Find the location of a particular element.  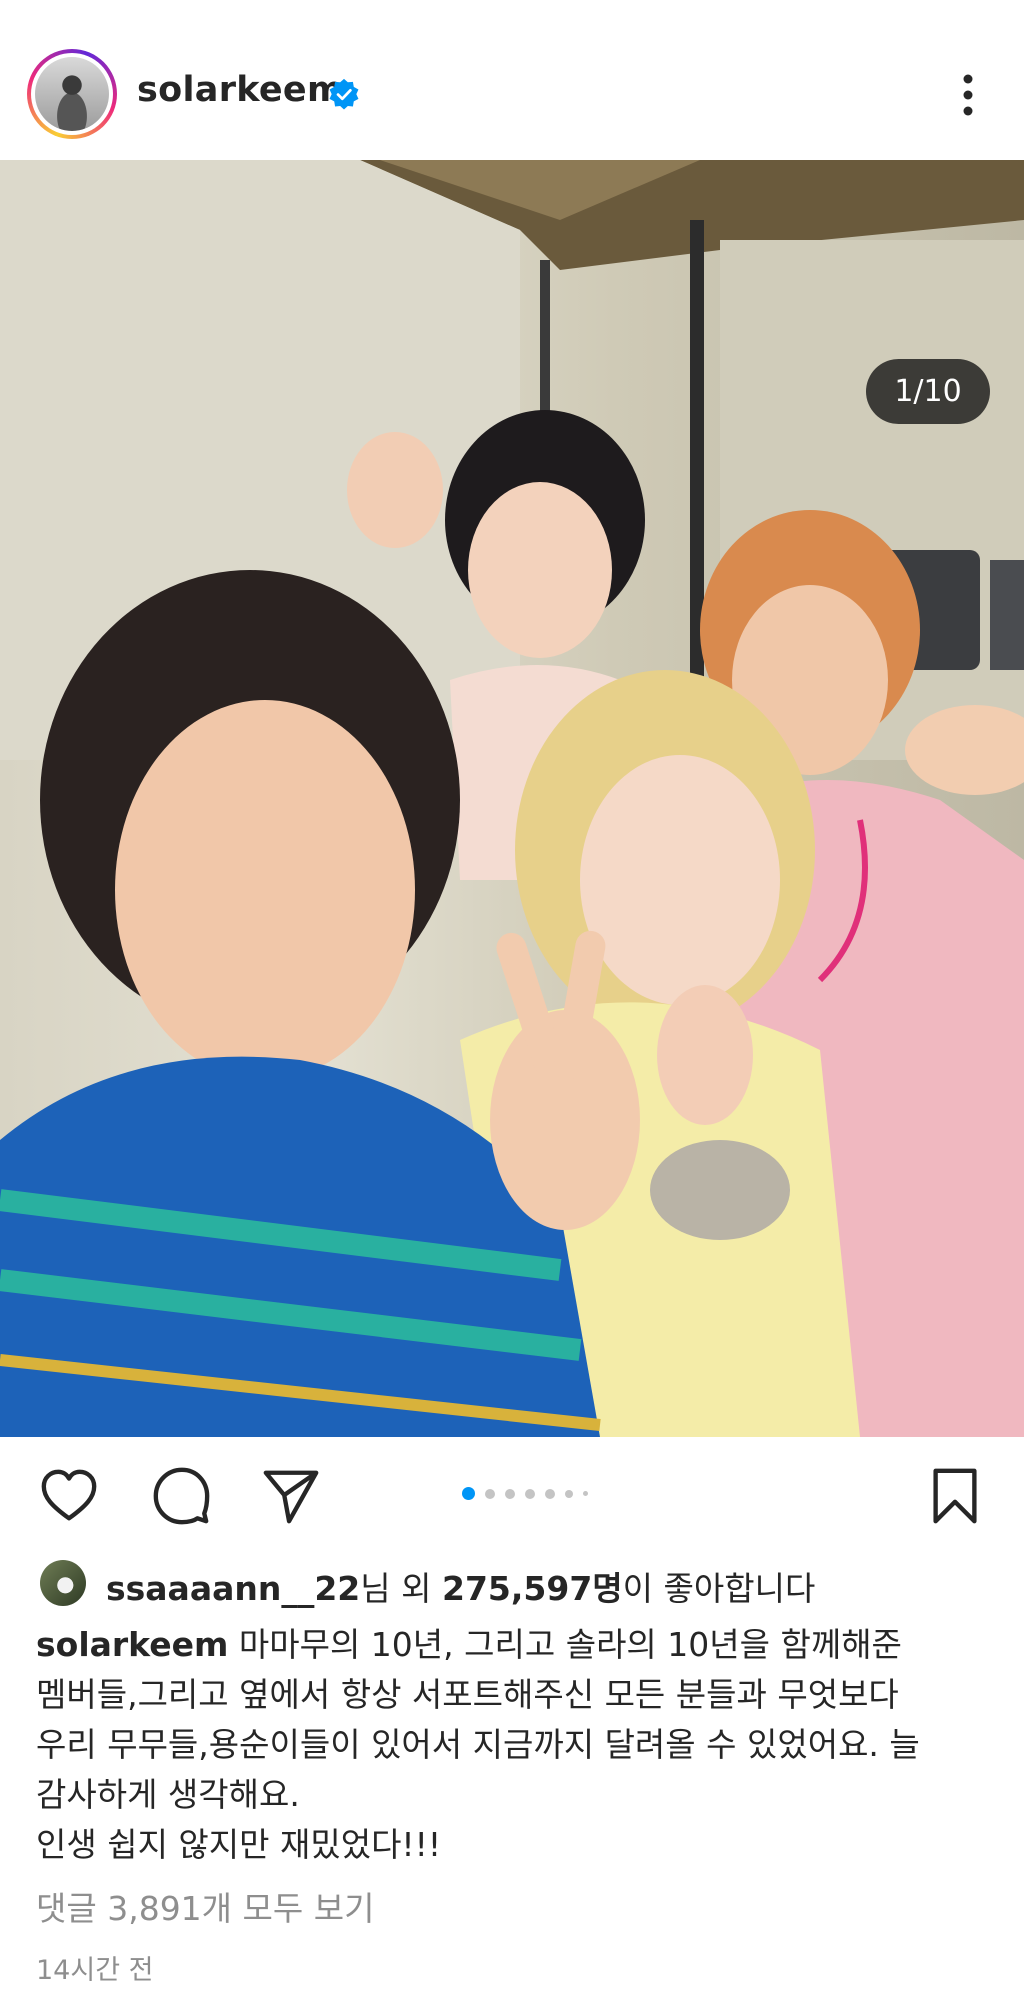

liker-username: ssaaaann__22 is located at coordinates (233, 1588).